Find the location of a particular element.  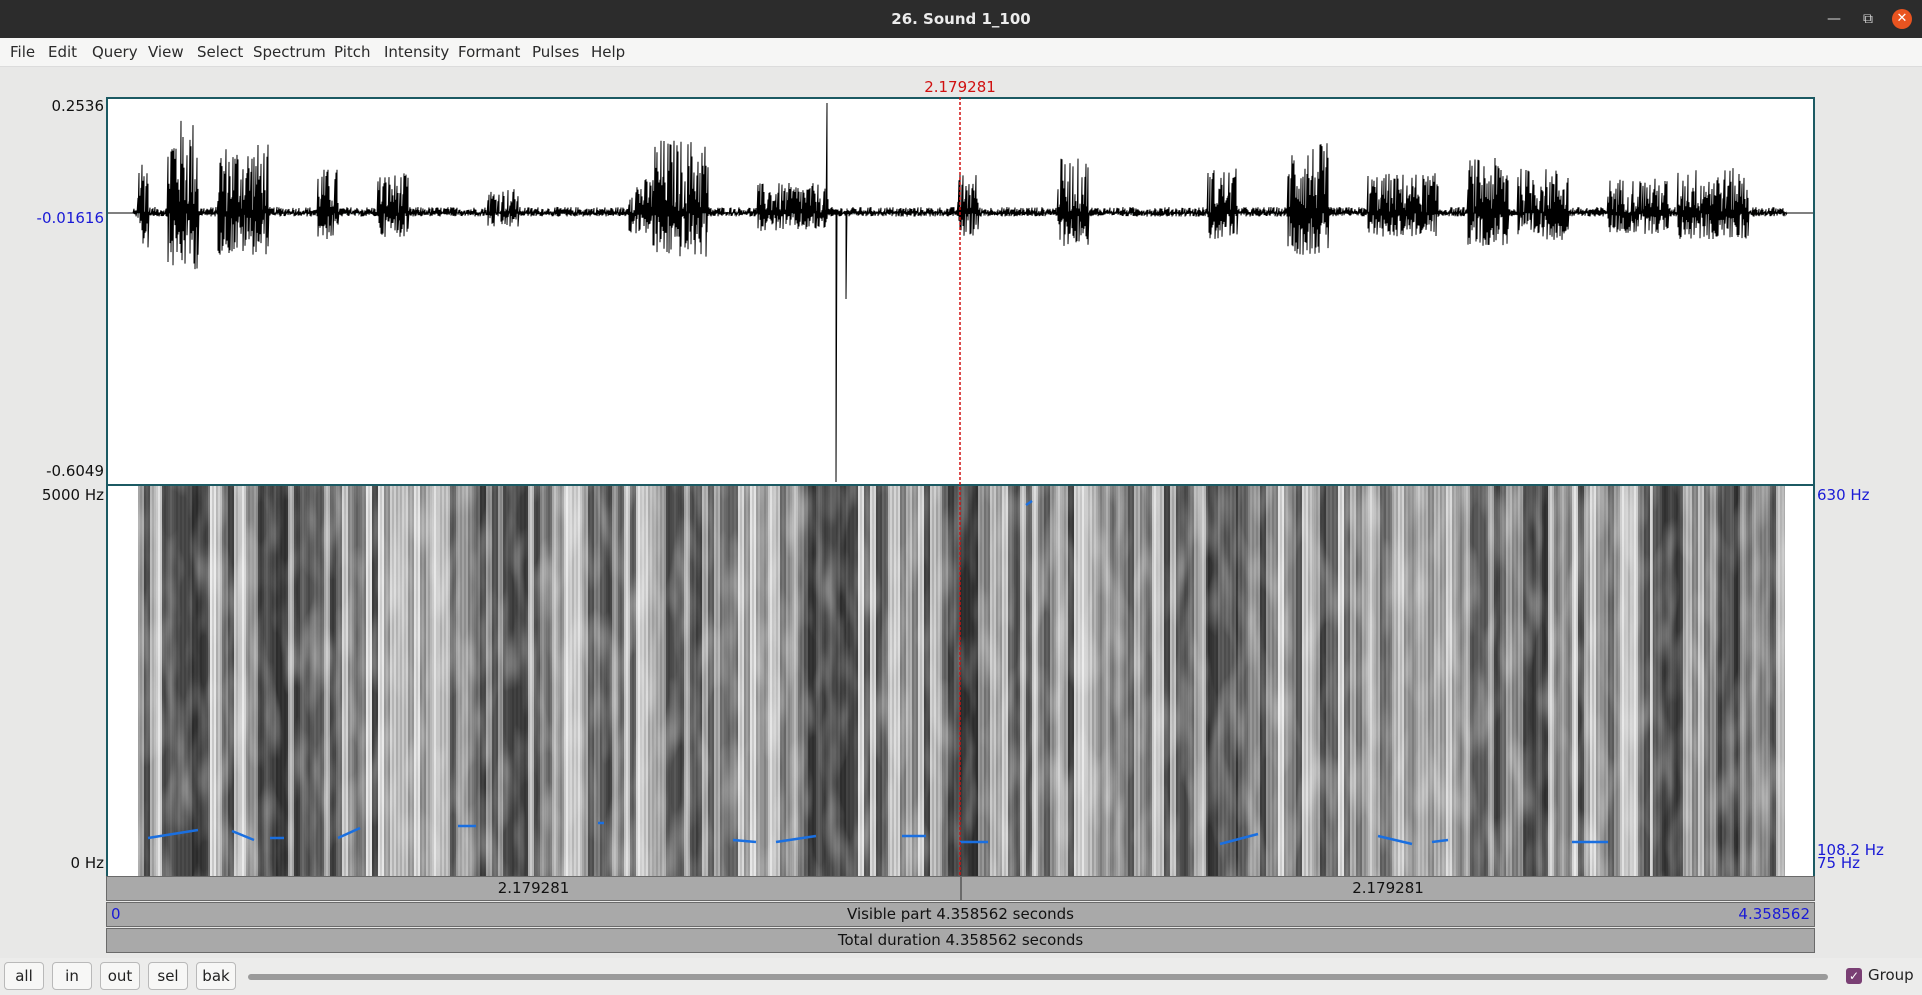

group-label: Group is located at coordinates (1891, 975).